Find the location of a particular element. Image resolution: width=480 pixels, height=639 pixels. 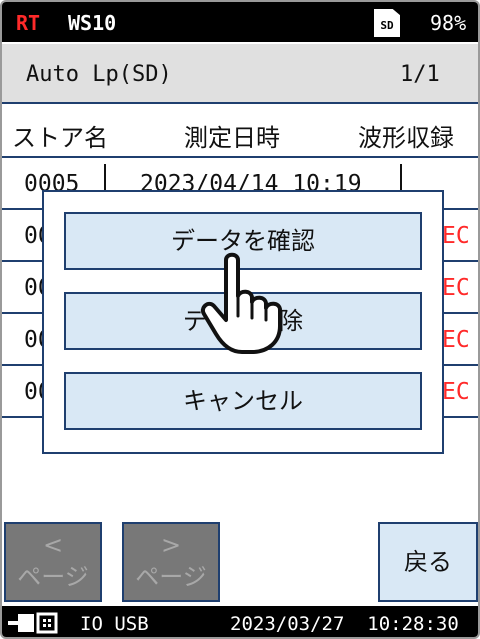

column-header-datetime: 測定日時 is located at coordinates (232, 138).